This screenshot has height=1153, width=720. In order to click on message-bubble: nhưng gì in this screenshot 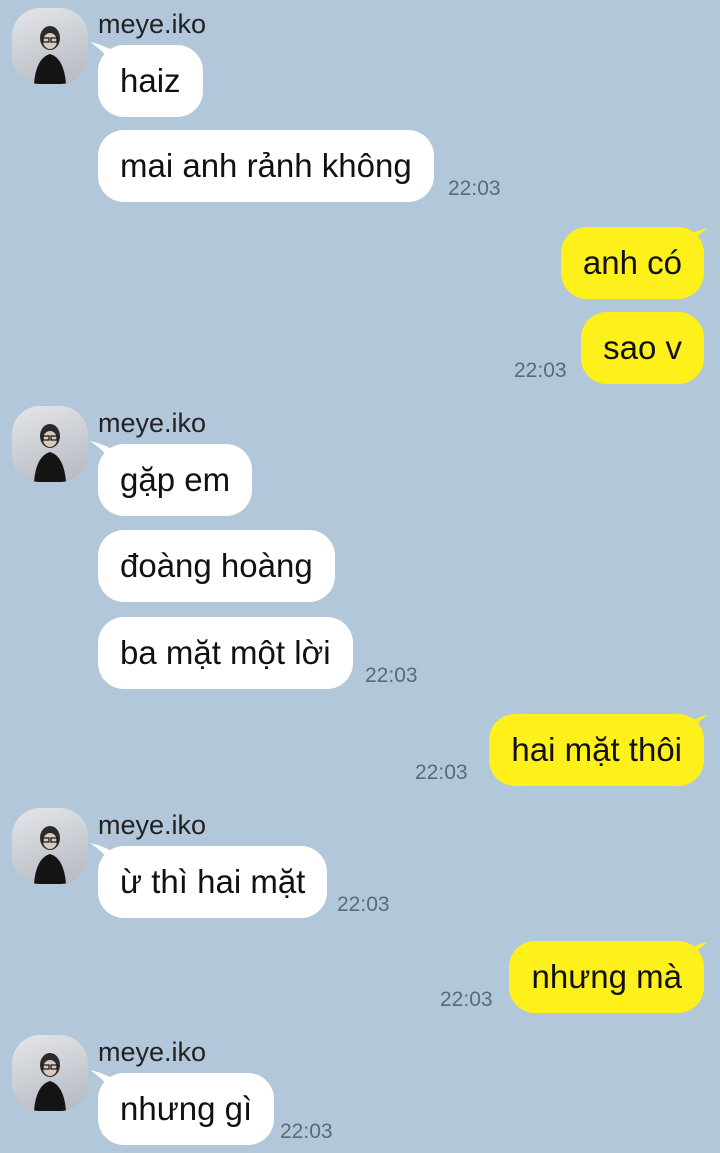, I will do `click(186, 1109)`.